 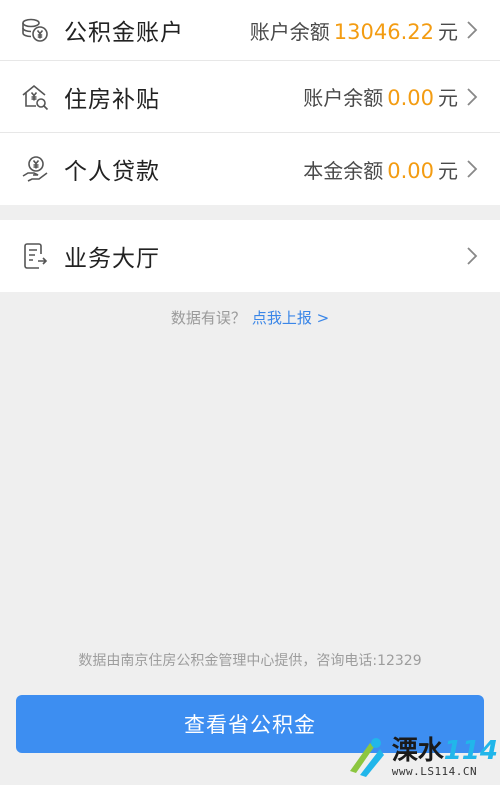 I want to click on watermark-title-text: 溧水, so click(x=417, y=750).